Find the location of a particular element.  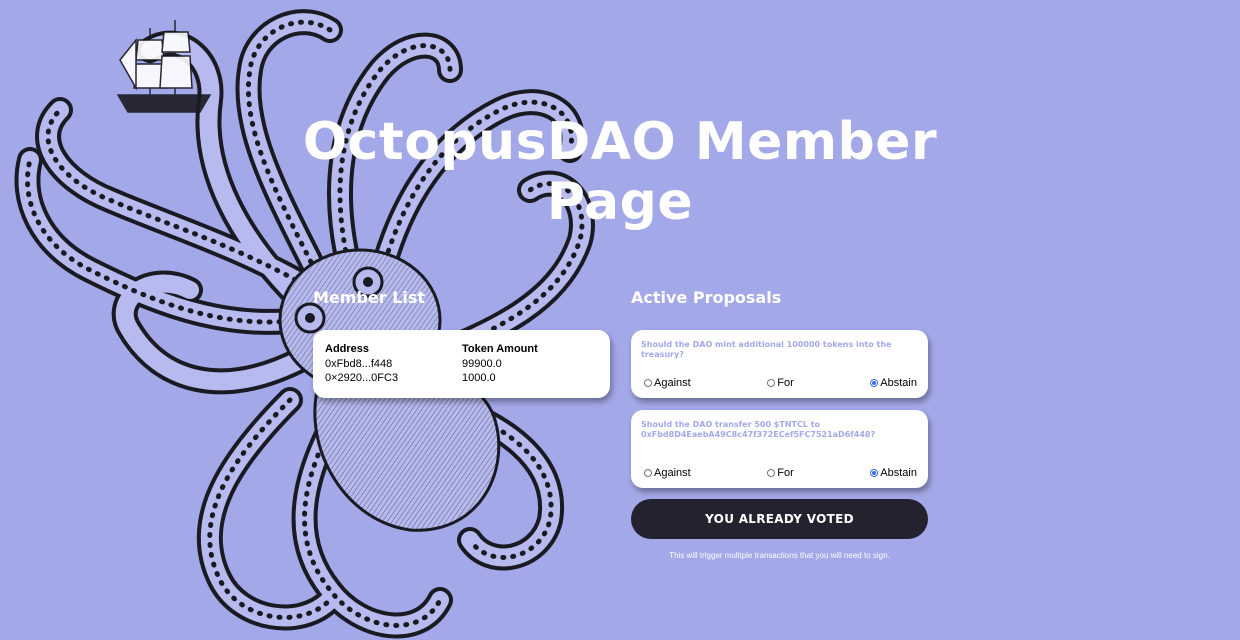

table-header-row: Address Token Amount is located at coordinates (461, 350).